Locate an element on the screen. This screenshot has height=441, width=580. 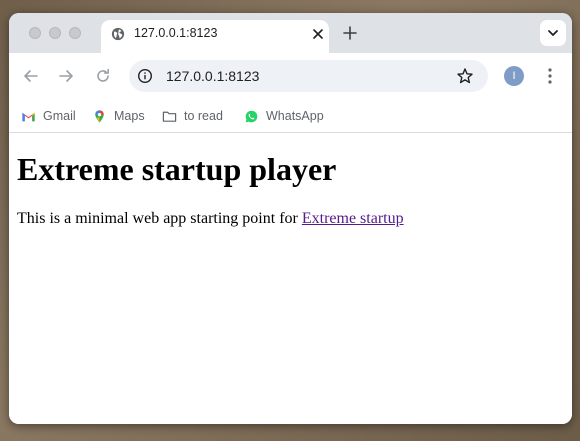
bookmark-label: to read is located at coordinates (203, 116).